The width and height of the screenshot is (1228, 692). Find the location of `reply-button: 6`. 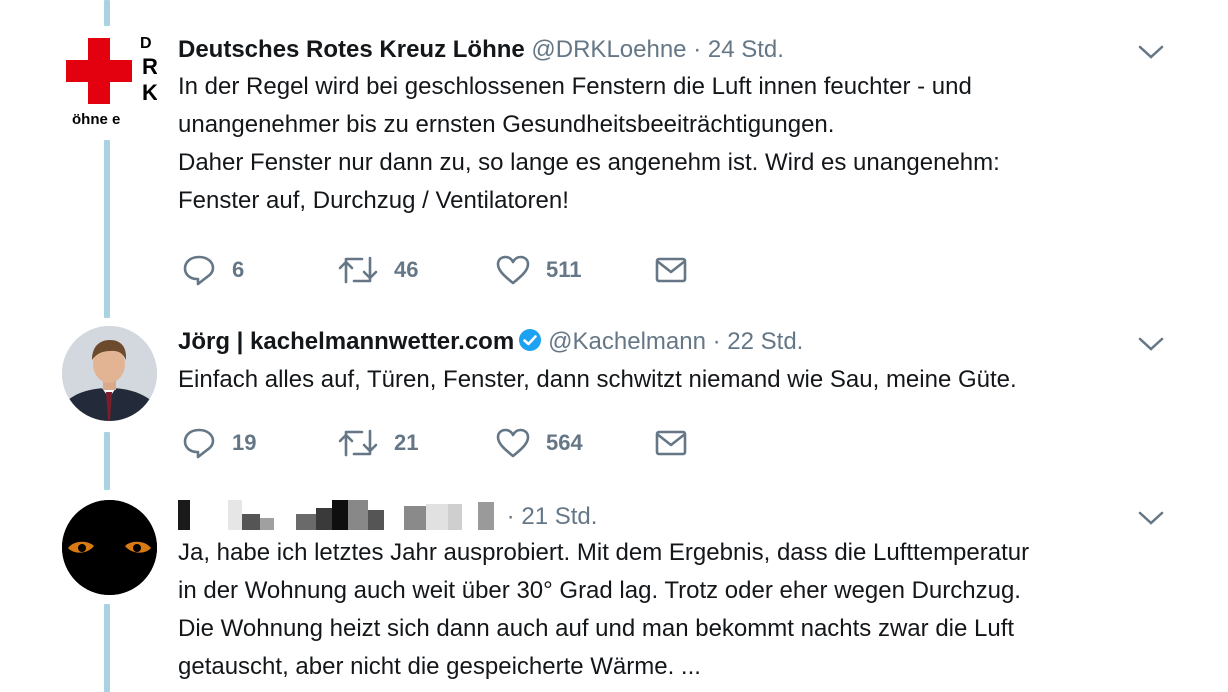

reply-button: 6 is located at coordinates (213, 270).